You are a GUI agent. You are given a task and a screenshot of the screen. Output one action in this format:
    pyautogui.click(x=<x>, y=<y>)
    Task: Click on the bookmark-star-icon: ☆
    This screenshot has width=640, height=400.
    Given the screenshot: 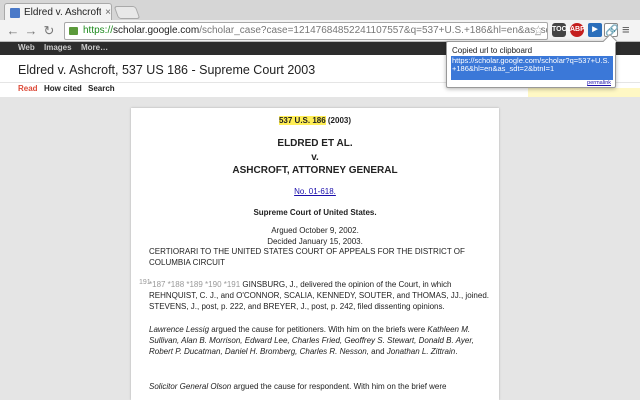 What is the action you would take?
    pyautogui.click(x=538, y=30)
    